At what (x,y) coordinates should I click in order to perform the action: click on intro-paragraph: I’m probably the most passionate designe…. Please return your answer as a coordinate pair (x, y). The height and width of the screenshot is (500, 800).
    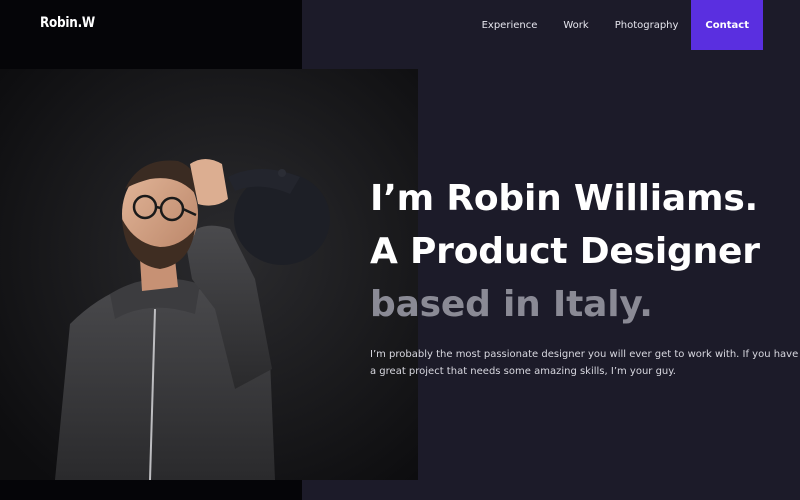
    Looking at the image, I should click on (584, 363).